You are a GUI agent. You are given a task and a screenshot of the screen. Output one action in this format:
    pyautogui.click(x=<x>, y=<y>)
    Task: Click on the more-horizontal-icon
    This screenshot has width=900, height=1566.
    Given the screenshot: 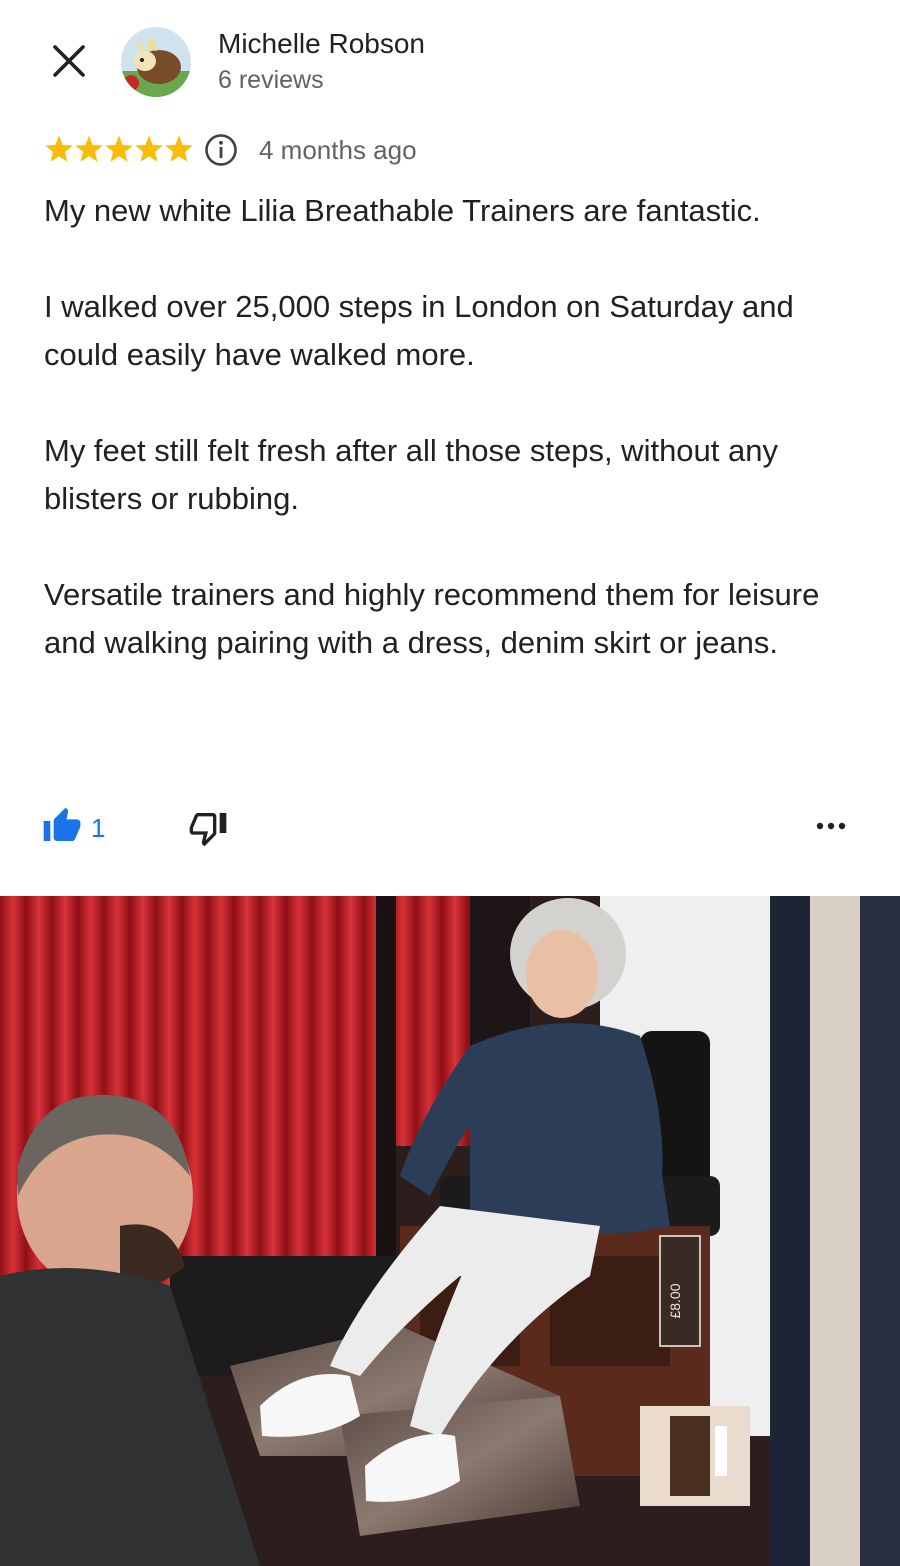 What is the action you would take?
    pyautogui.click(x=831, y=826)
    